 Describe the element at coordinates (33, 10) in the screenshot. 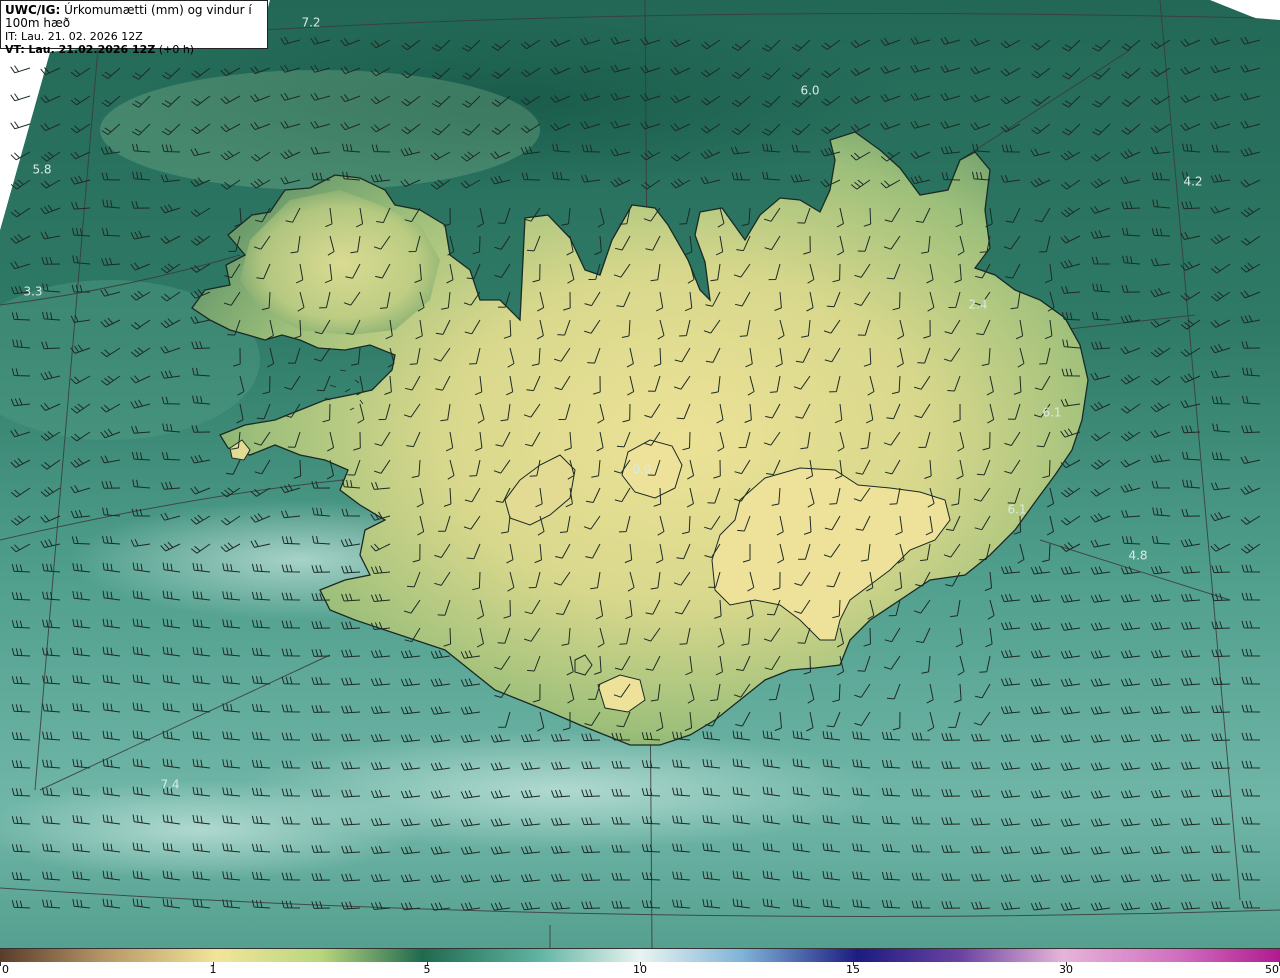

I see `model-name: UWC/IG:` at that location.